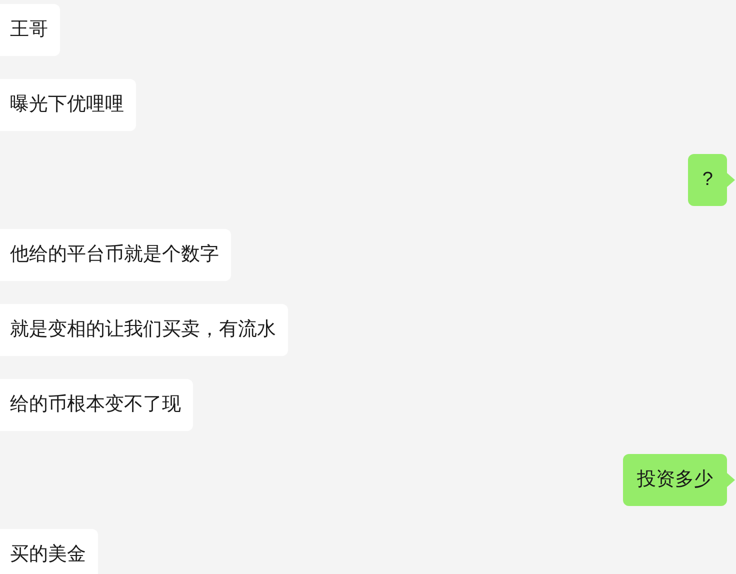  Describe the element at coordinates (30, 30) in the screenshot. I see `message-bubble: 王哥` at that location.